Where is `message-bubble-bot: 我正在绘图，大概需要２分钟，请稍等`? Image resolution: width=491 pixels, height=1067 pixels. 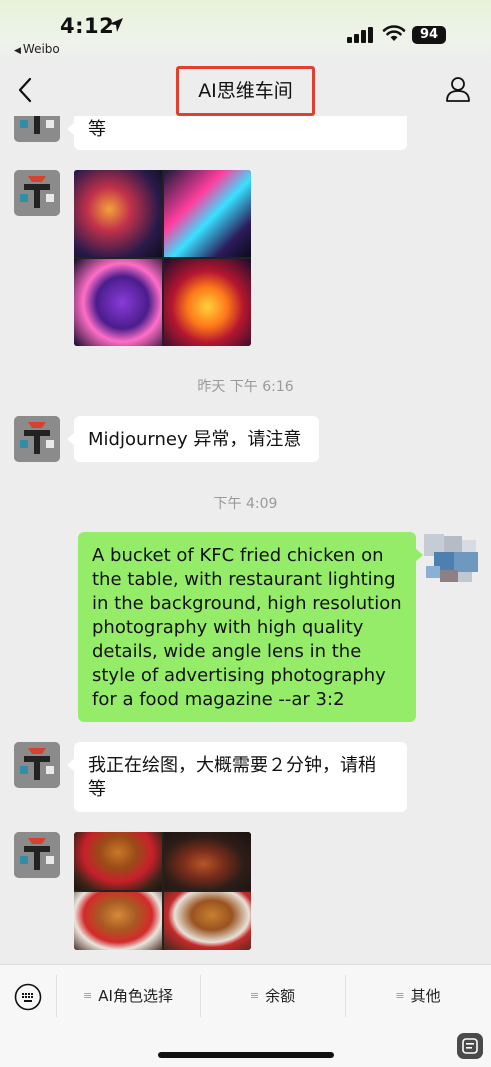 message-bubble-bot: 我正在绘图，大概需要２分钟，请稍等 is located at coordinates (237, 777).